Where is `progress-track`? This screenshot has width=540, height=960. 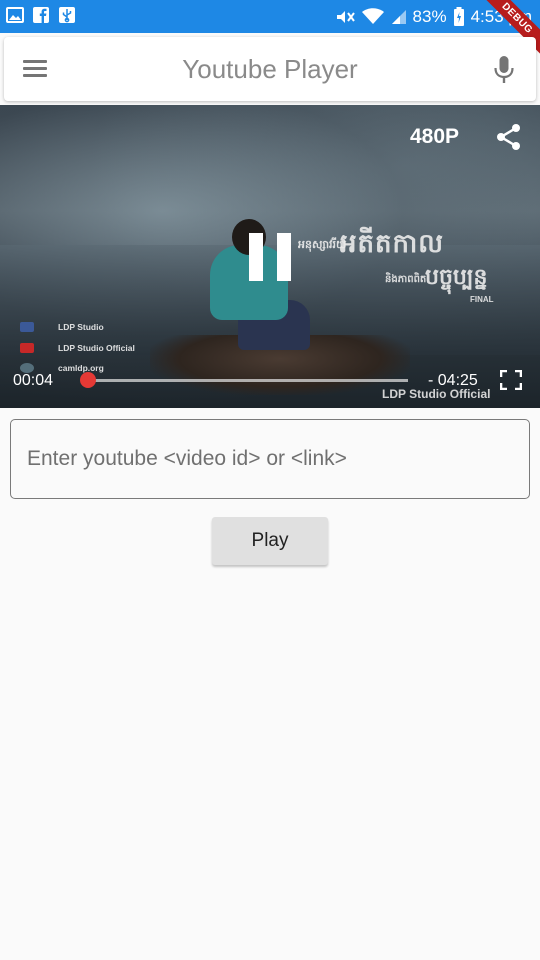
progress-track is located at coordinates (245, 380).